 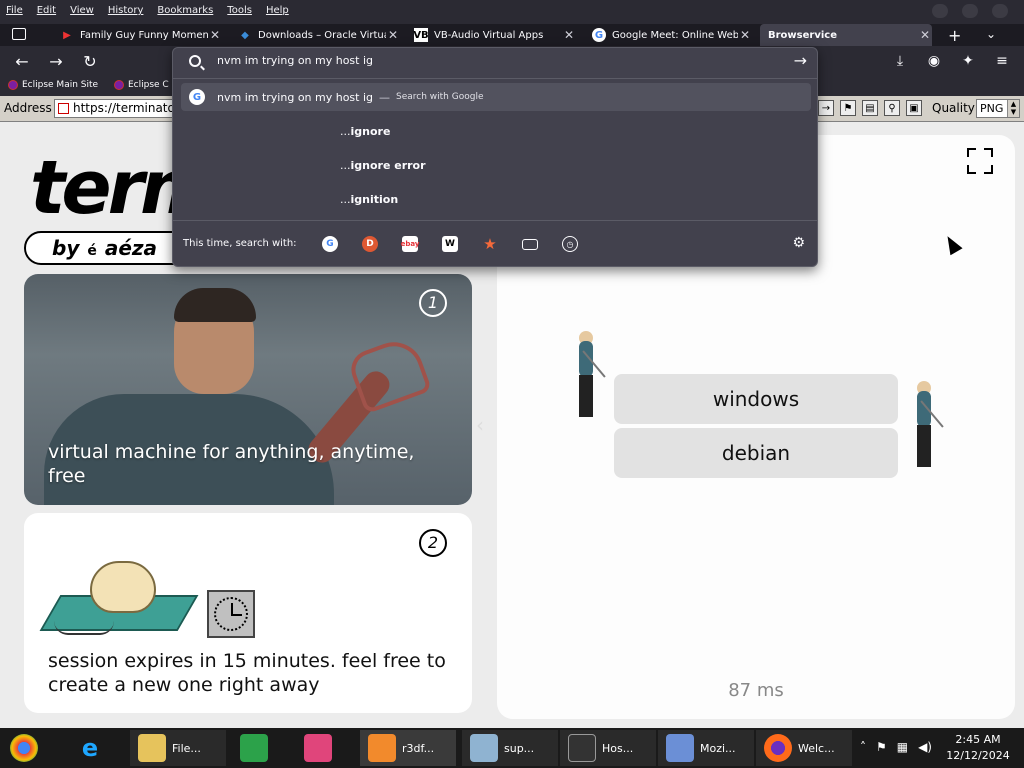 I want to click on byline-by: by, so click(x=66, y=248).